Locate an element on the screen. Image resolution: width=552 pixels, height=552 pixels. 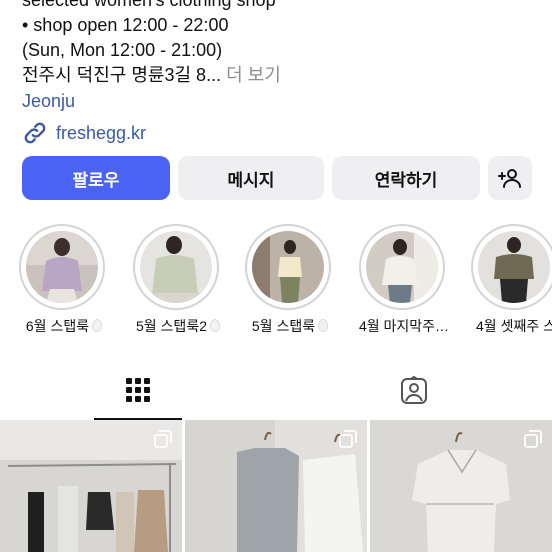
website-link: freshegg.kr is located at coordinates (282, 133).